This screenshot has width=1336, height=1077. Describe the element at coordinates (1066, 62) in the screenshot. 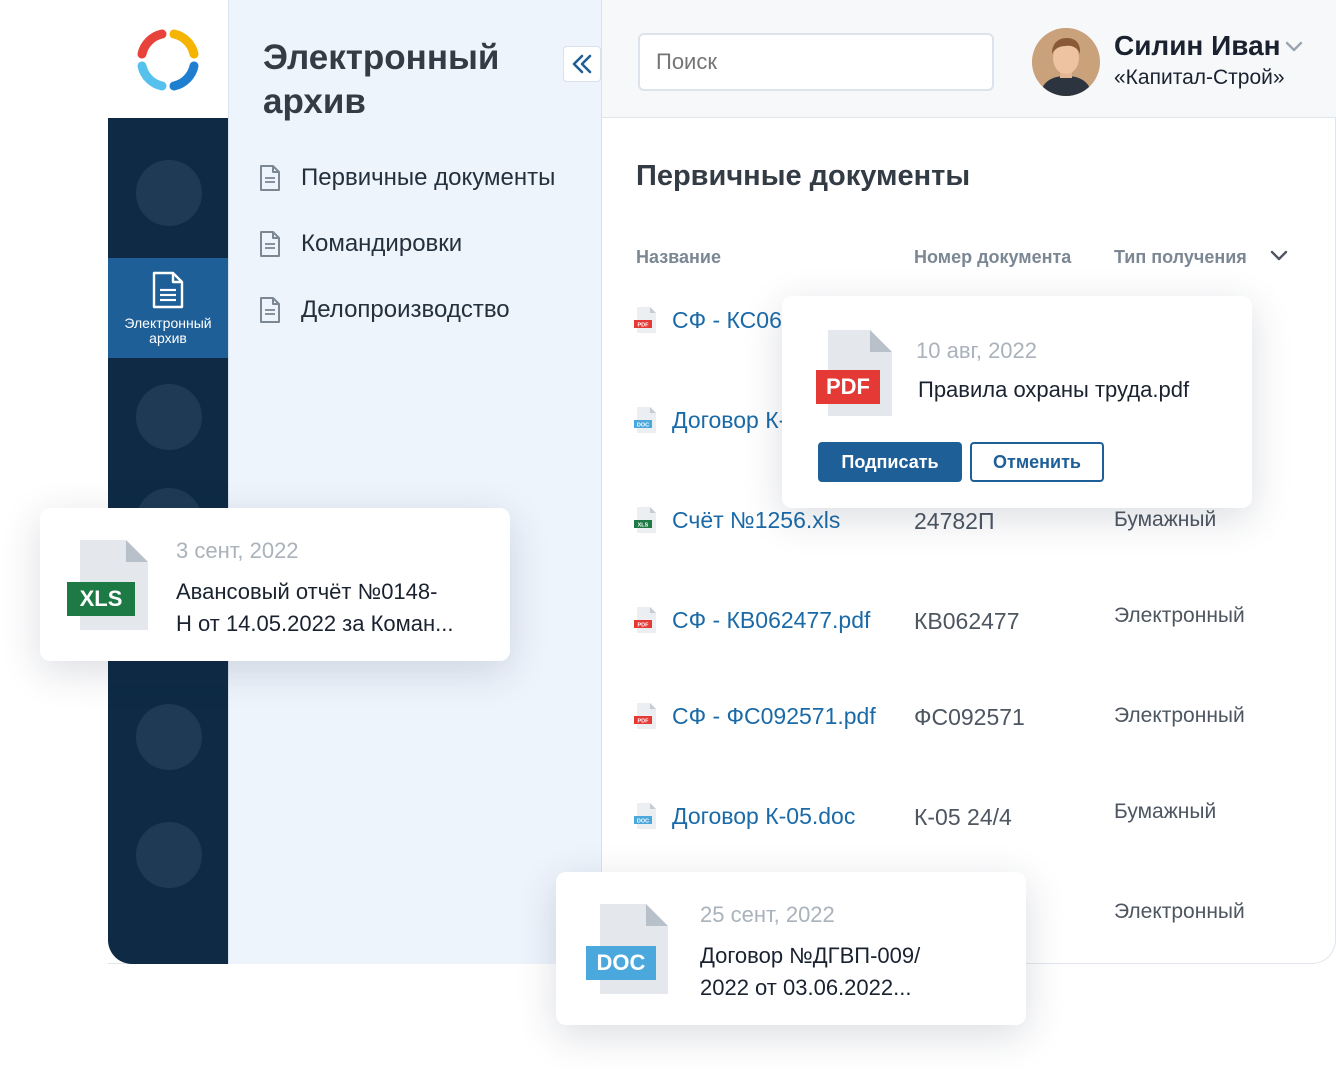

I see `avatar` at that location.